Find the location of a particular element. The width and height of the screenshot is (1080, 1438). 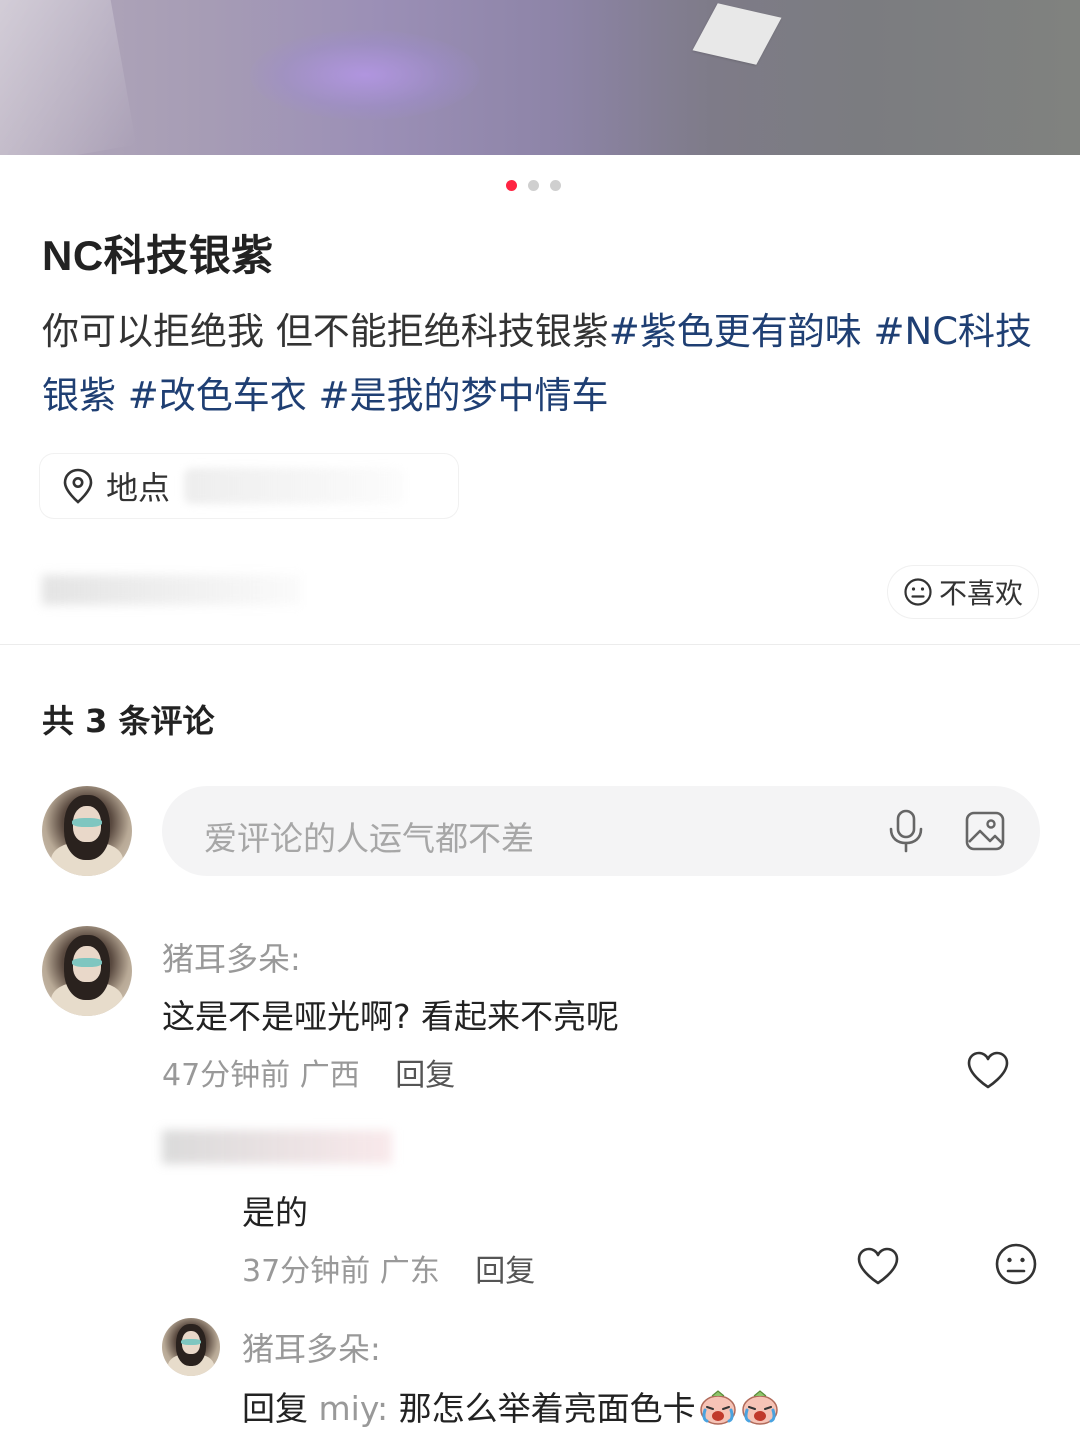

carousel-indicator is located at coordinates (533, 185).